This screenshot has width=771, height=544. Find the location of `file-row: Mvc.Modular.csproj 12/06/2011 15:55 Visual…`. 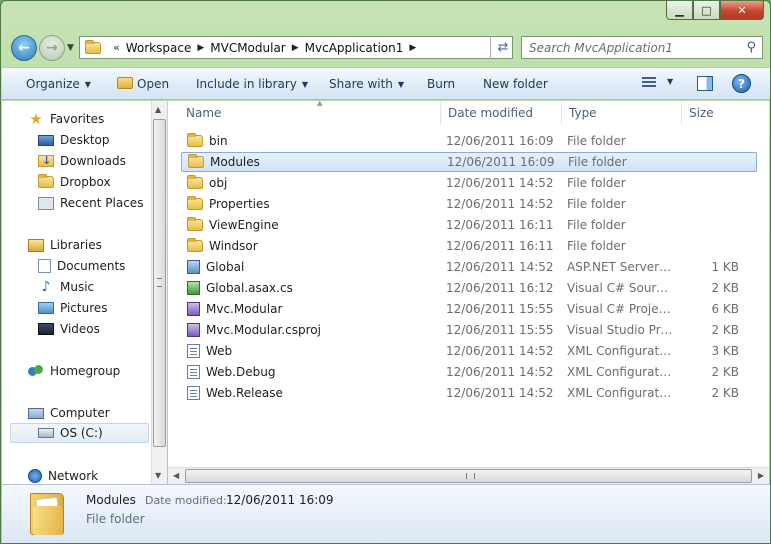

file-row: Mvc.Modular.csproj 12/06/2011 15:55 Visual… is located at coordinates (469, 330).